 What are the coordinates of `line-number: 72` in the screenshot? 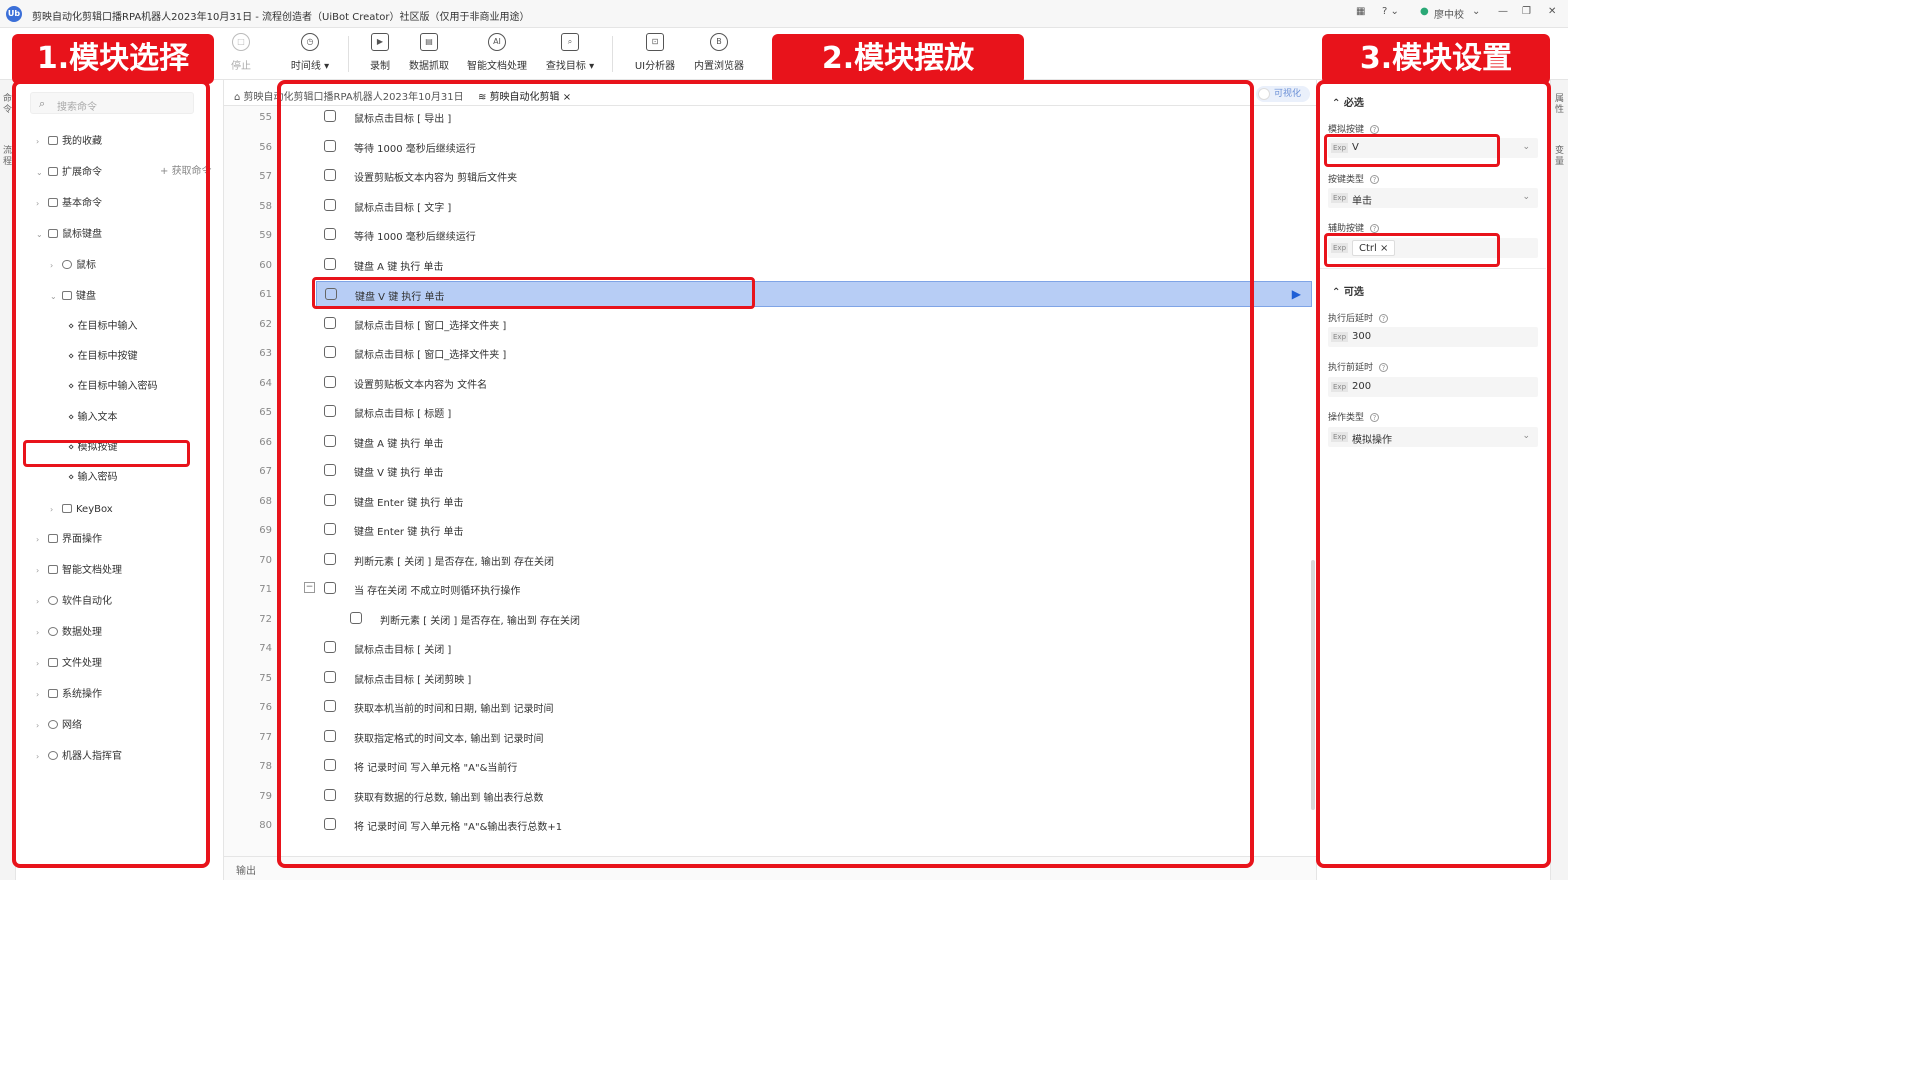 It's located at (265, 619).